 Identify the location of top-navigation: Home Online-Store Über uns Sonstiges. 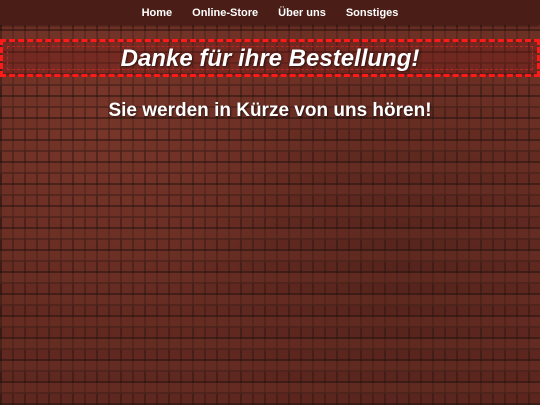
(270, 12).